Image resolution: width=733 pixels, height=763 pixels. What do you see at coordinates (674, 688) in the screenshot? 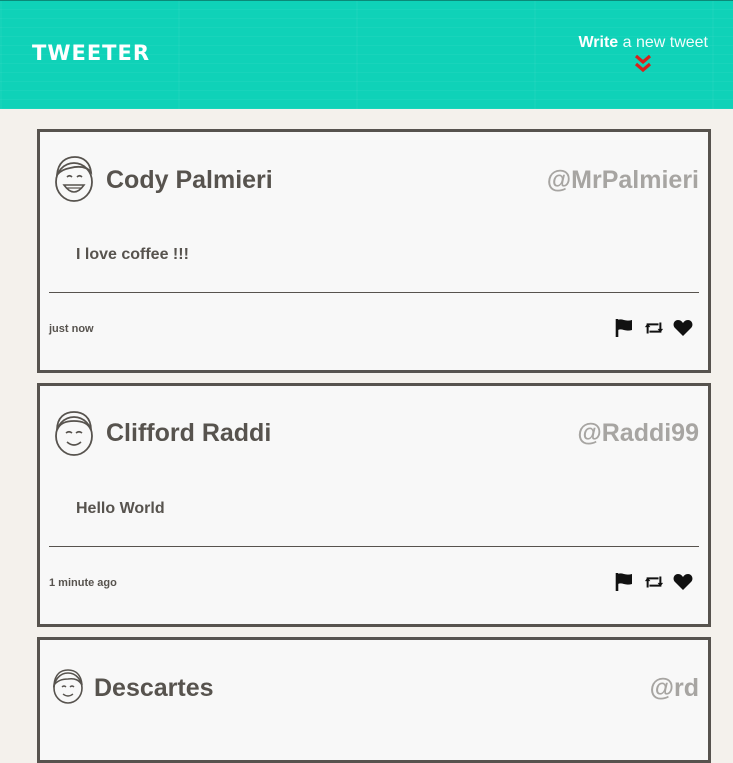
I see `tweet-author-handle: @rd` at bounding box center [674, 688].